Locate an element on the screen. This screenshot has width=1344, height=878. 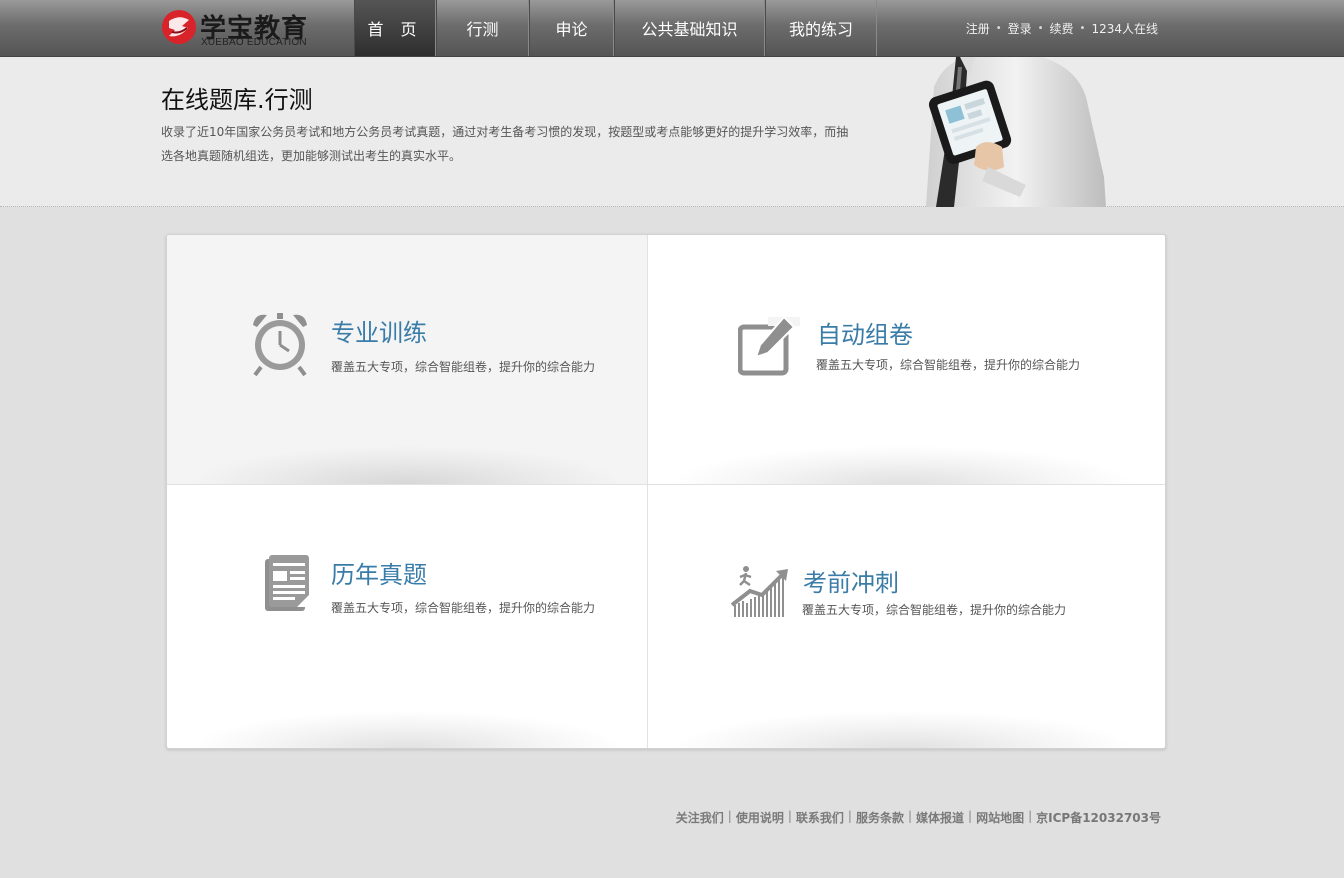
icp-number: 京ICP备12032703号 is located at coordinates (1098, 818).